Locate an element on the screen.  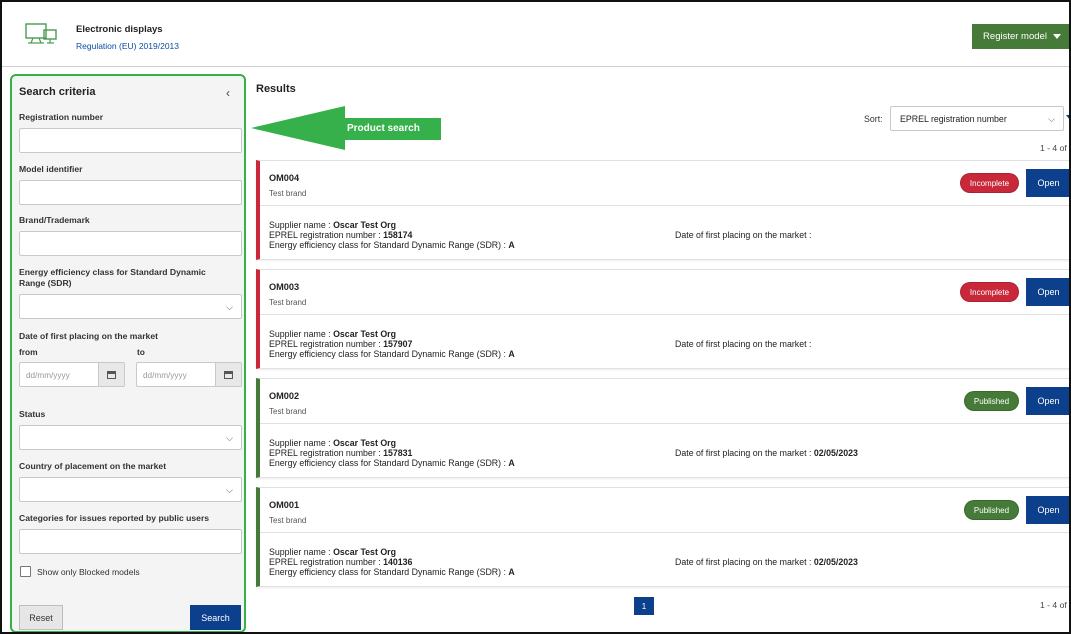
register-model-label: Register model is located at coordinates (1015, 36).